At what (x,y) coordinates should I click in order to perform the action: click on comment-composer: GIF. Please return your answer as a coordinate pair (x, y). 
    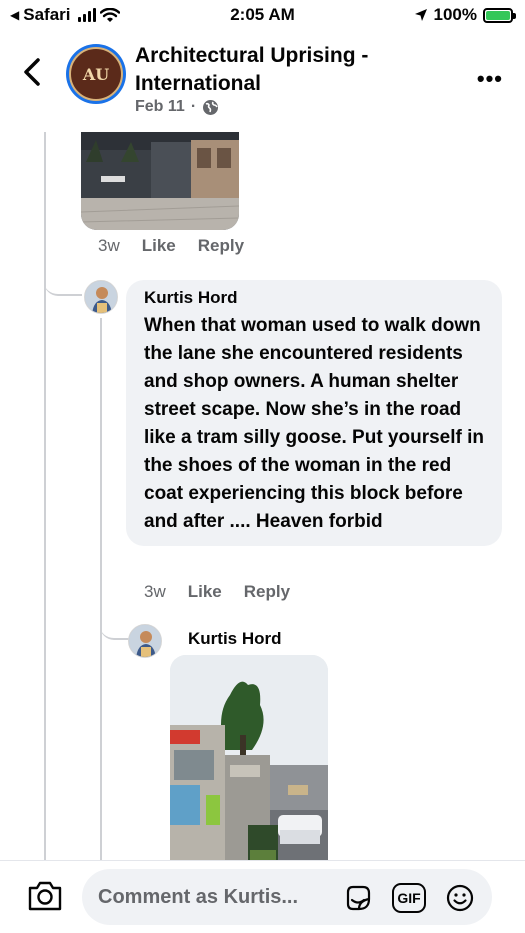
    Looking at the image, I should click on (262, 896).